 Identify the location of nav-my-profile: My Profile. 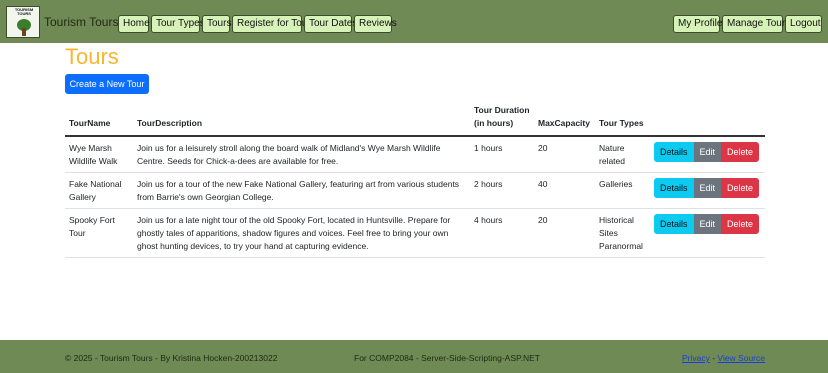
(697, 24).